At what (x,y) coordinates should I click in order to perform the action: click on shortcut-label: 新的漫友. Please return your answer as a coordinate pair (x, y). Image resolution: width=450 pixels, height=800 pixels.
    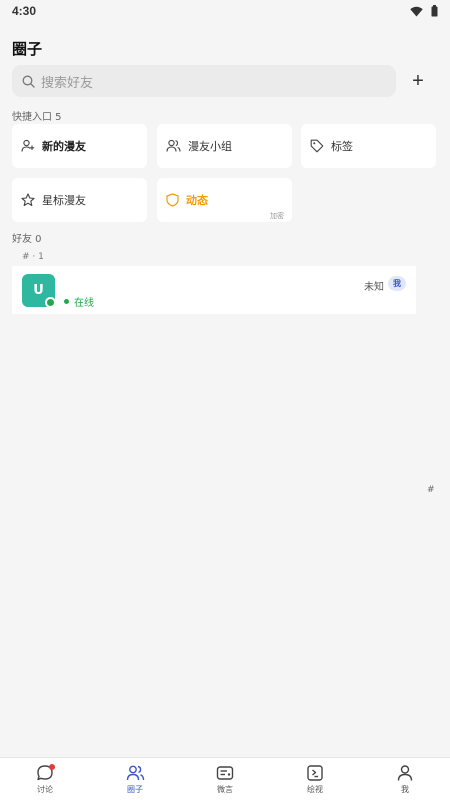
    Looking at the image, I should click on (64, 146).